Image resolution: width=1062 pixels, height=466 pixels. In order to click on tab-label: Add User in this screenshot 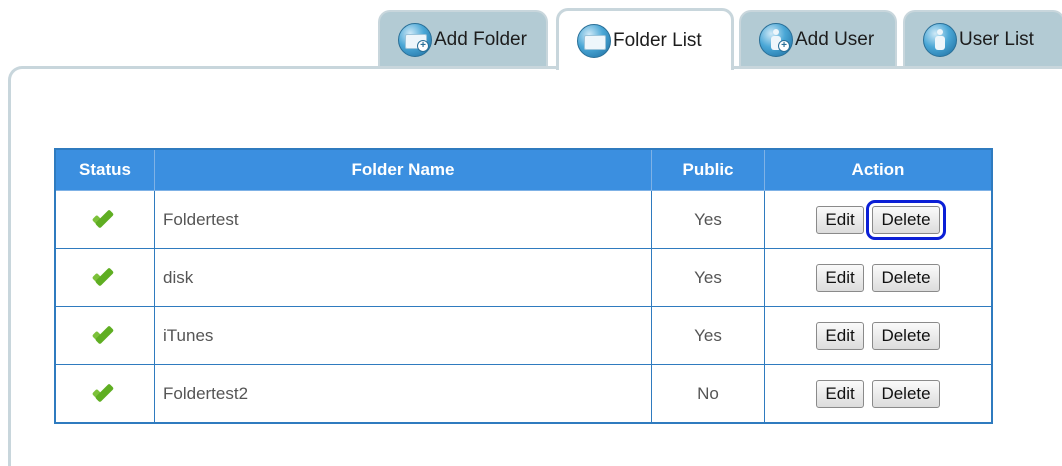, I will do `click(835, 39)`.